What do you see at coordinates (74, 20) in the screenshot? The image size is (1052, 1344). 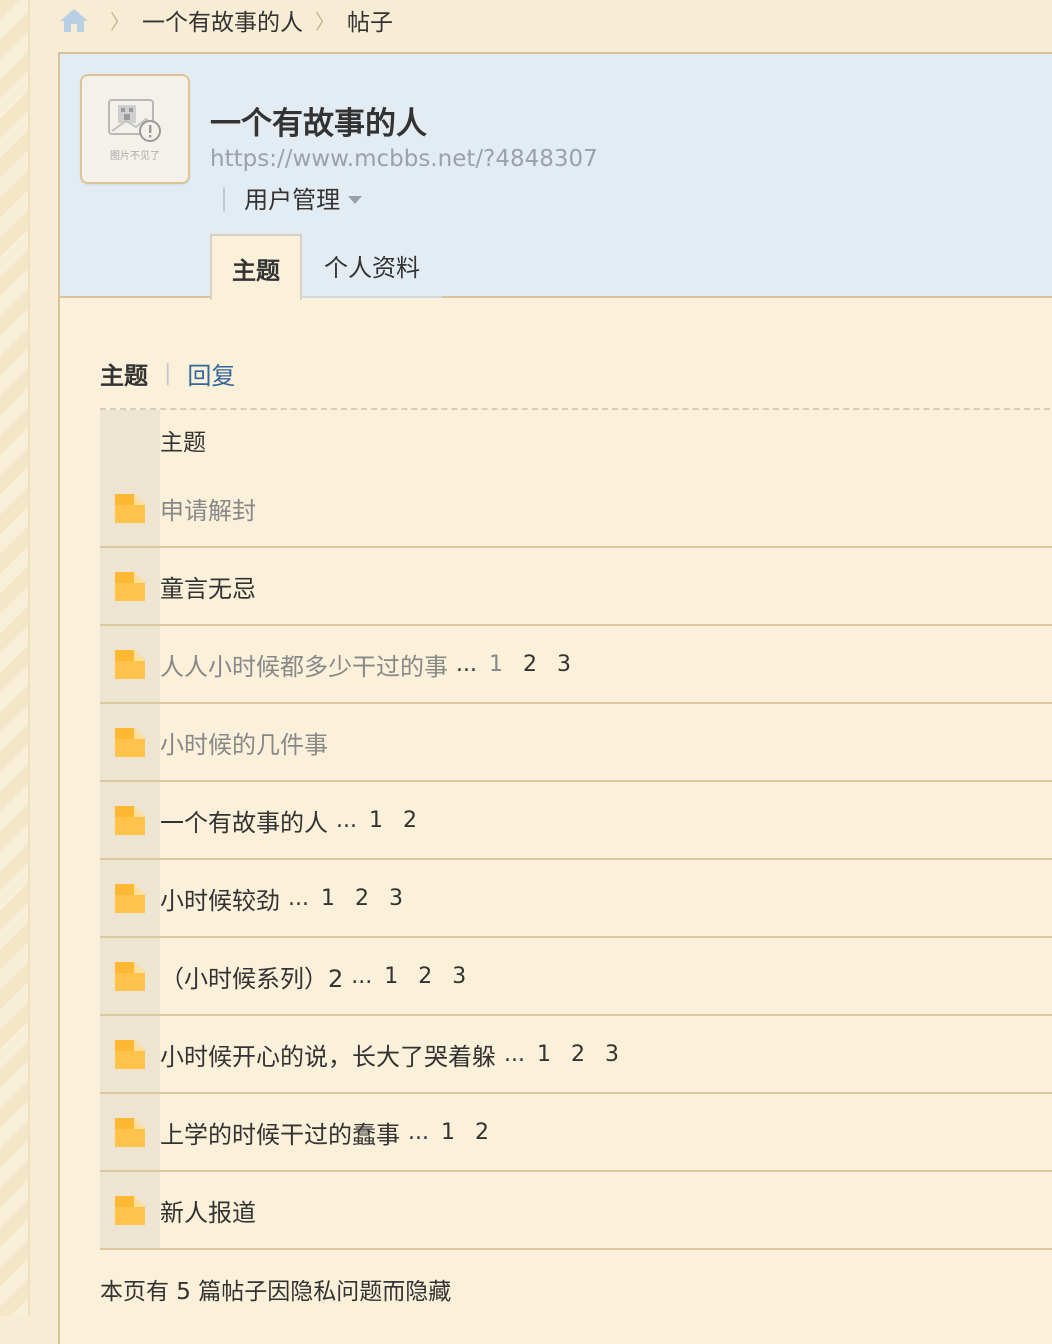 I see `home-icon` at bounding box center [74, 20].